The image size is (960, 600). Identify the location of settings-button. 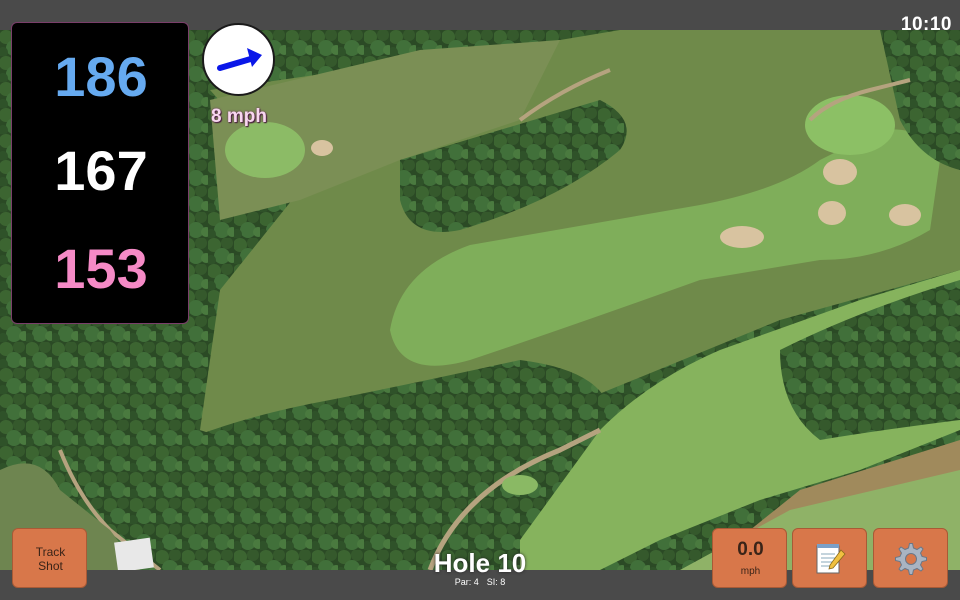
(910, 558).